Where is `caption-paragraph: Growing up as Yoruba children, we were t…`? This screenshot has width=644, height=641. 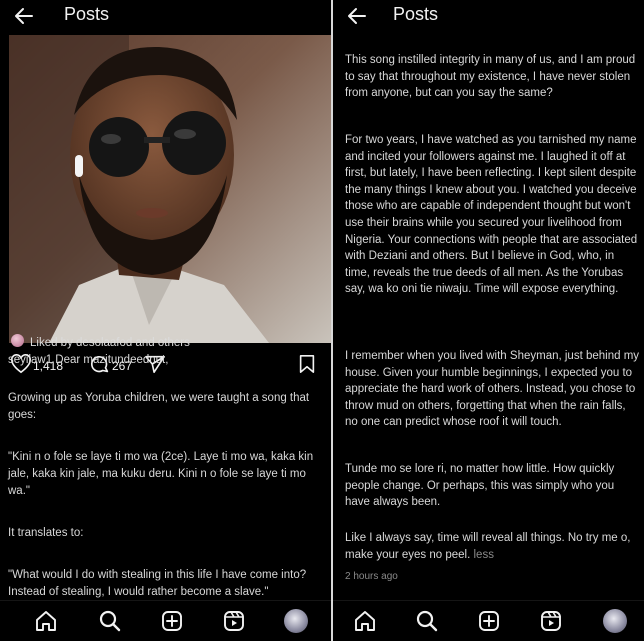 caption-paragraph: Growing up as Yoruba children, we were t… is located at coordinates (159, 406).